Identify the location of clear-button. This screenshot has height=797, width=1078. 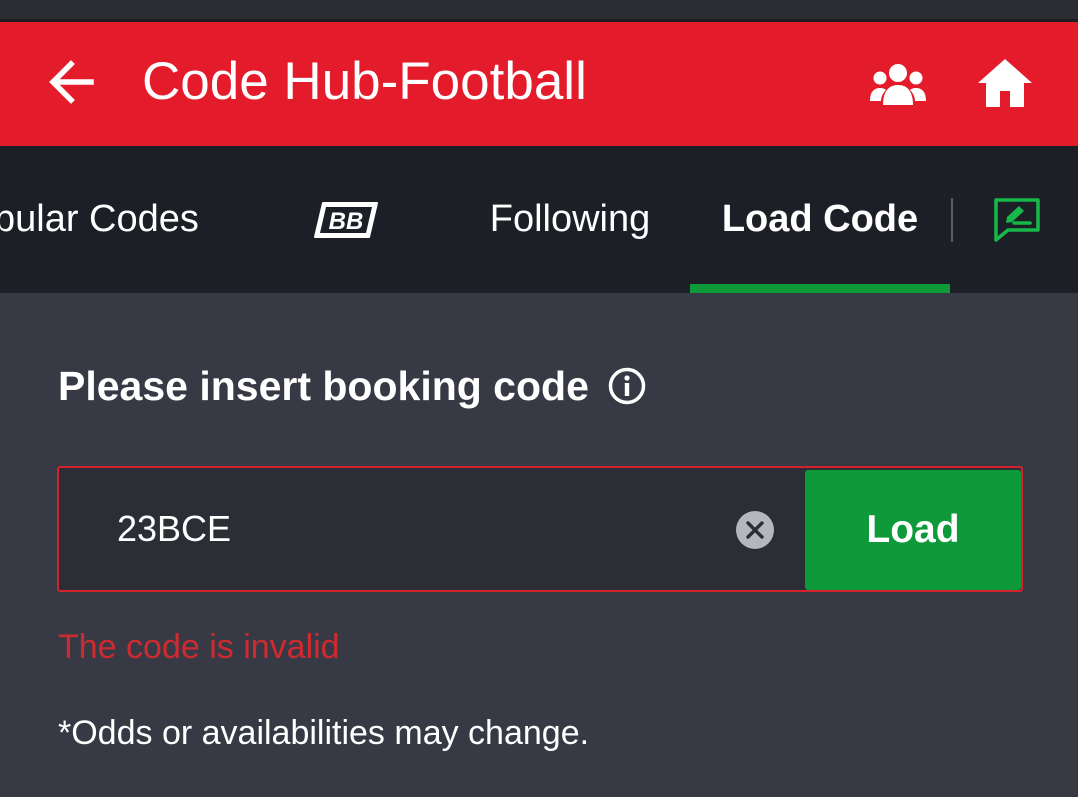
(755, 530).